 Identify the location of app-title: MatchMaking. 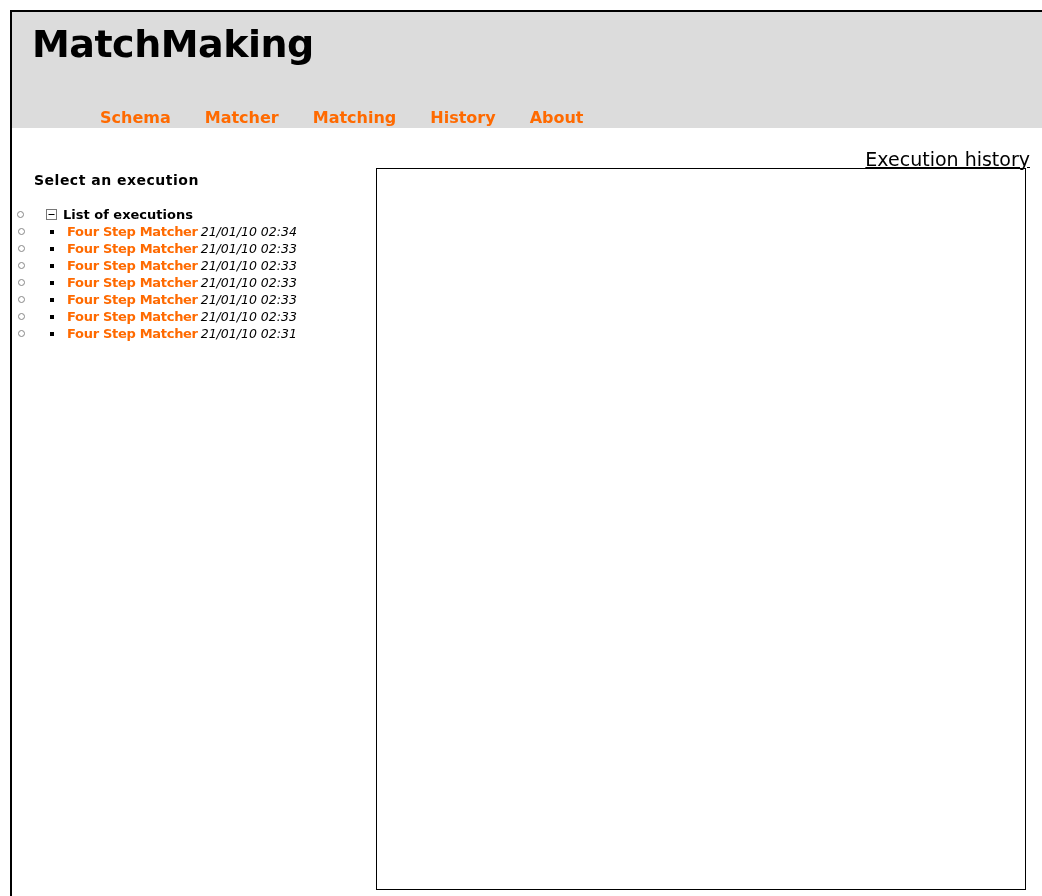
(173, 43).